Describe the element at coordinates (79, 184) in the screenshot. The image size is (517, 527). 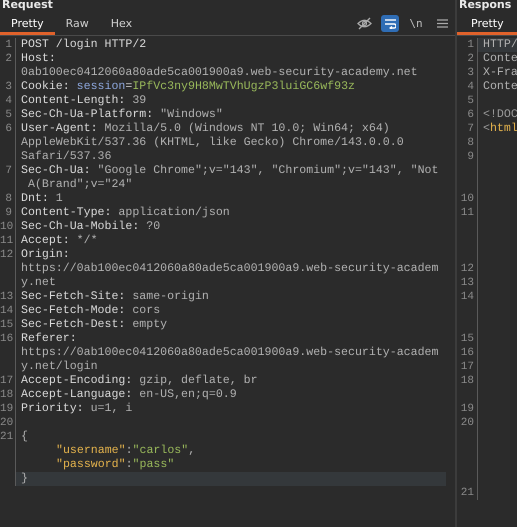
I see `code-text: A(Brand";v="24"` at that location.